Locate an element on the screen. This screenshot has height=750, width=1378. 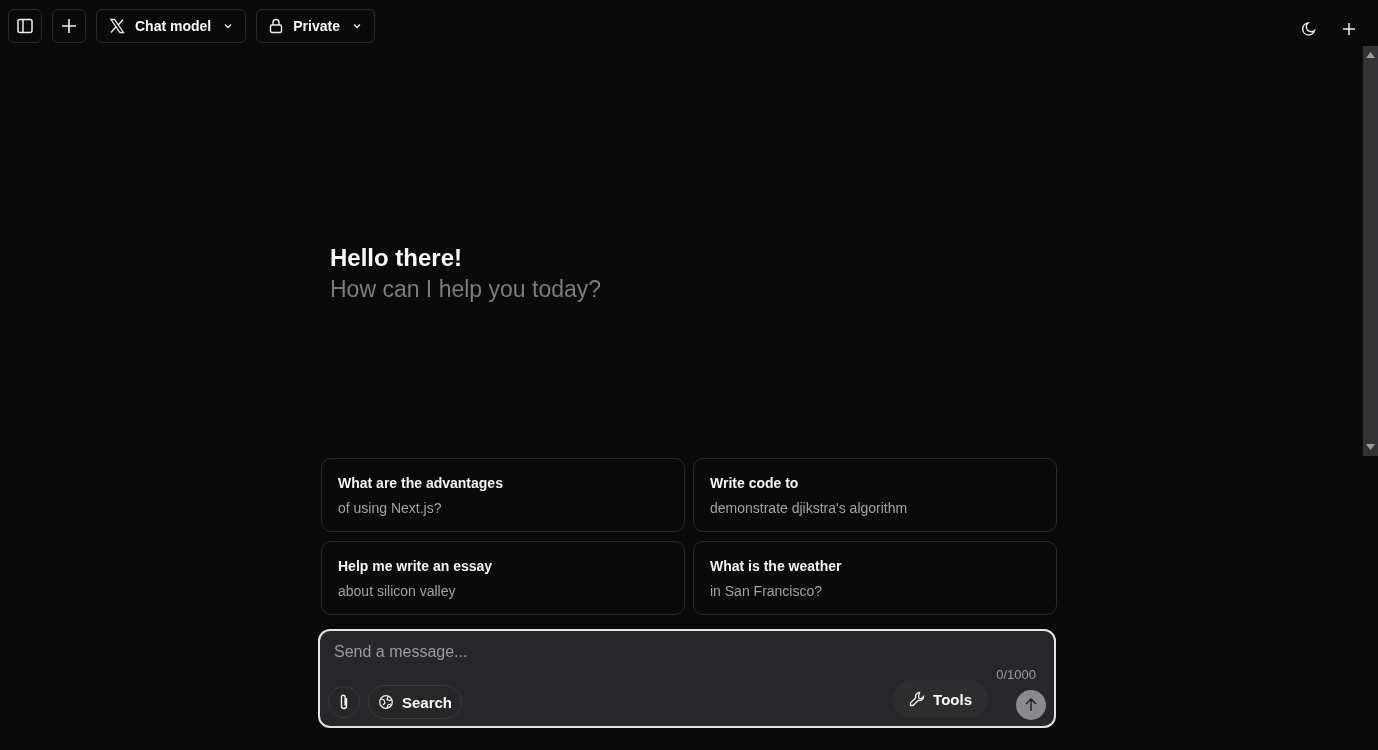
character-counter: 0/1000 is located at coordinates (1016, 674).